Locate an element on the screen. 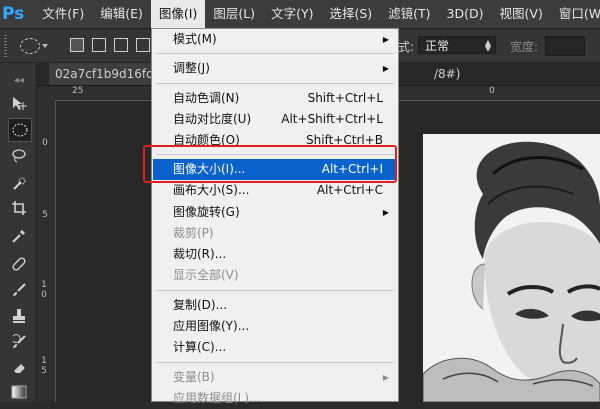  menu-select: 选择(S) is located at coordinates (350, 14).